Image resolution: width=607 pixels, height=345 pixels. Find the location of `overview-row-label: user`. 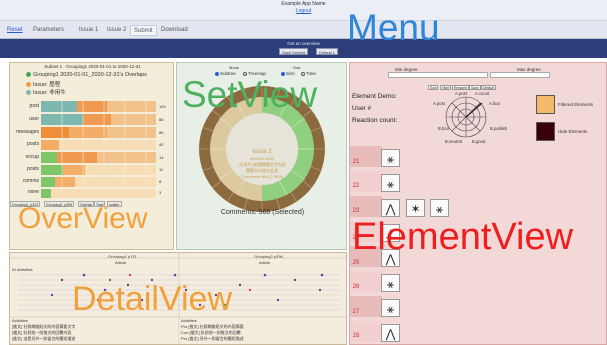

overview-row-label: user is located at coordinates (34, 119).